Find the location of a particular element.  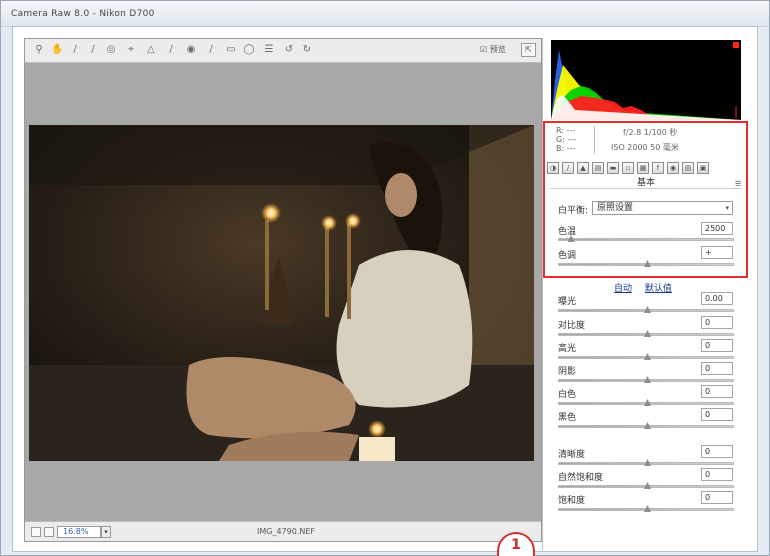

file-name: IMG_4790.NEF is located at coordinates (286, 531).